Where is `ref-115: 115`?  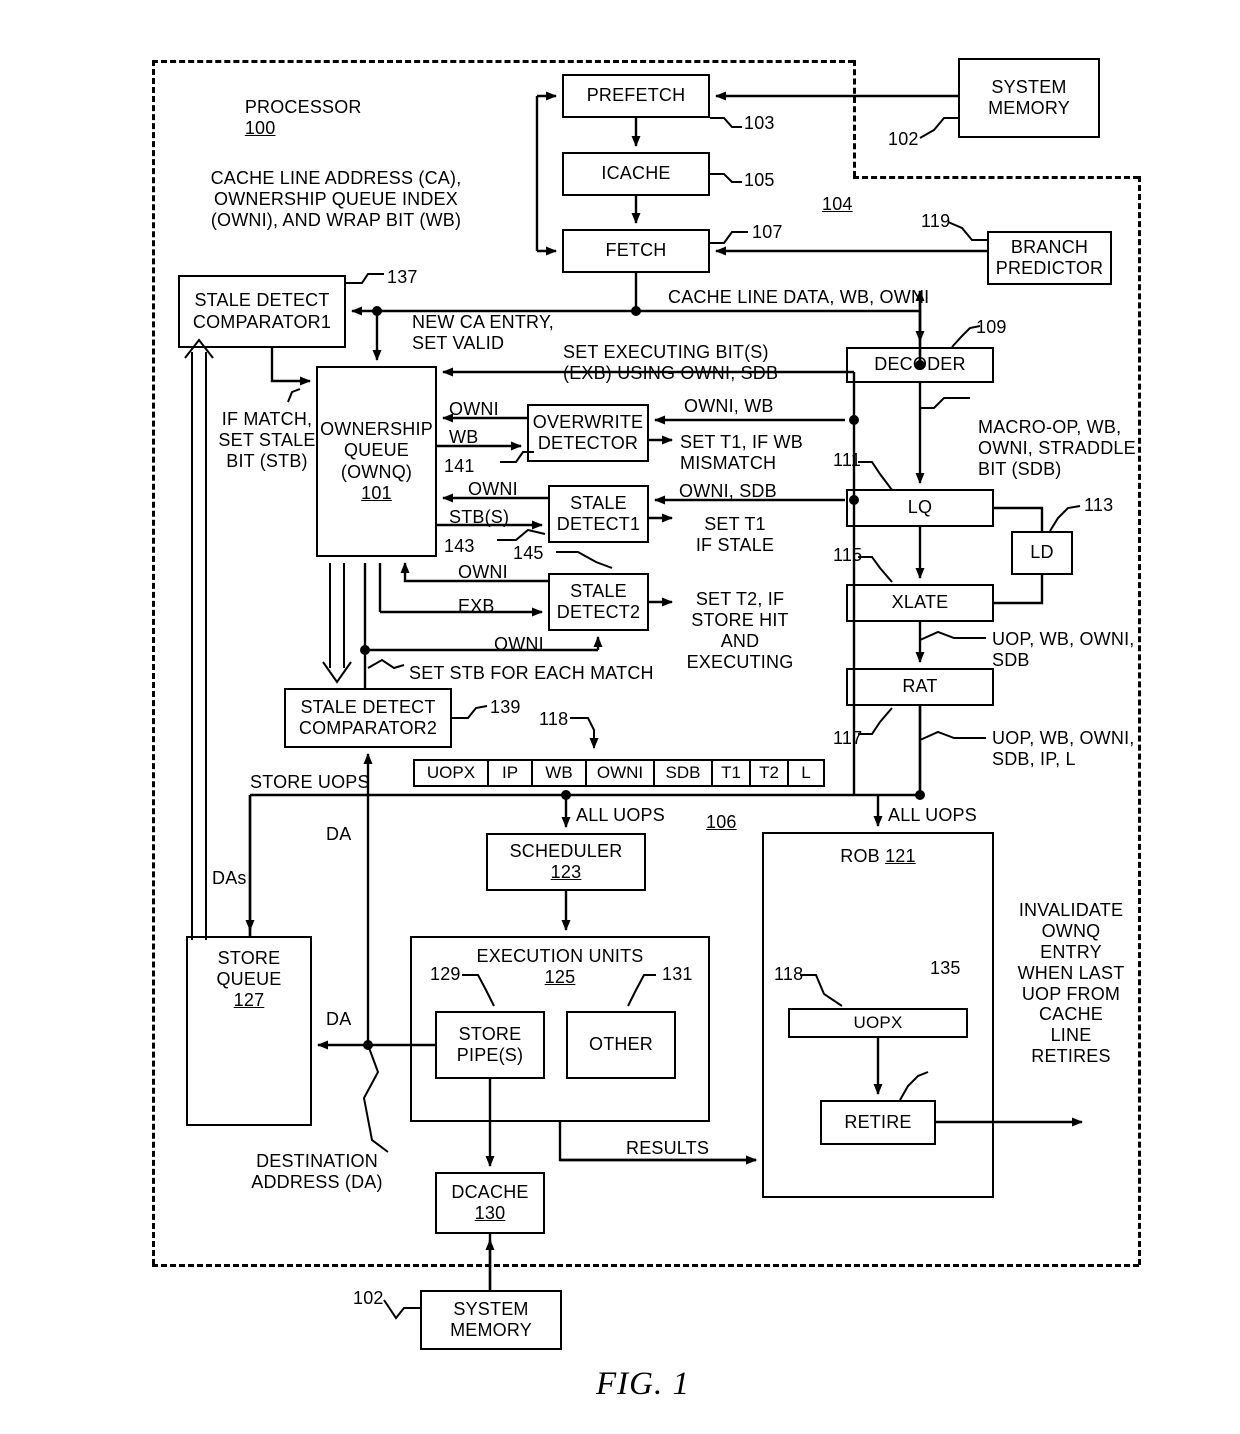 ref-115: 115 is located at coordinates (848, 555).